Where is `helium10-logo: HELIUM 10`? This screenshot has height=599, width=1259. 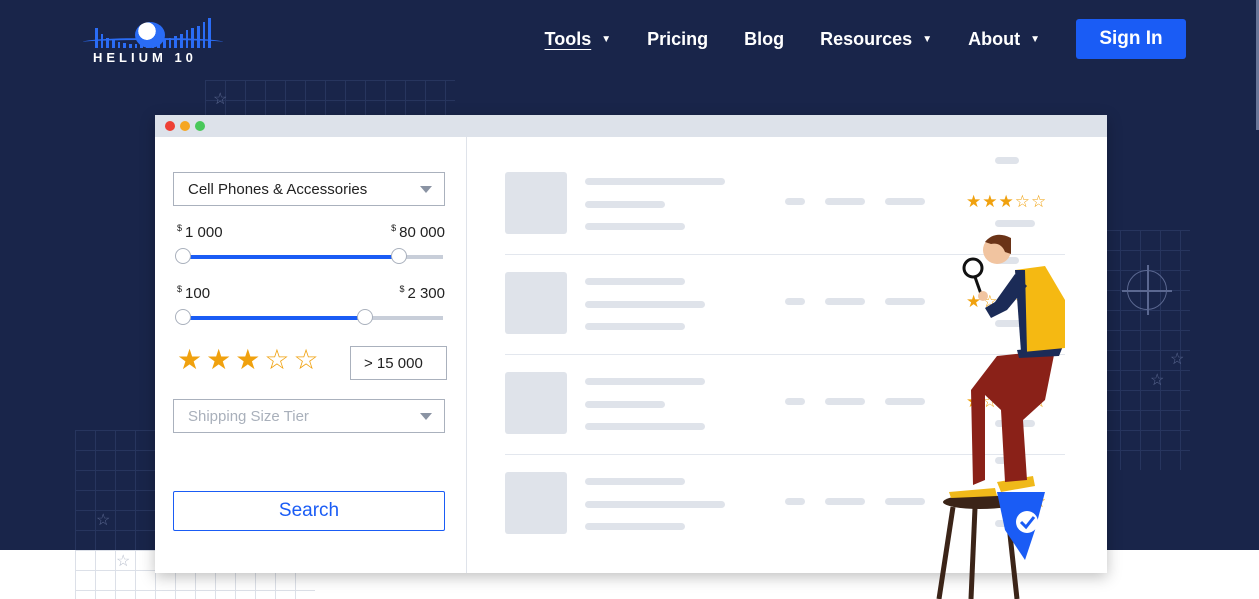
helium10-logo: HELIUM 10 is located at coordinates (153, 41).